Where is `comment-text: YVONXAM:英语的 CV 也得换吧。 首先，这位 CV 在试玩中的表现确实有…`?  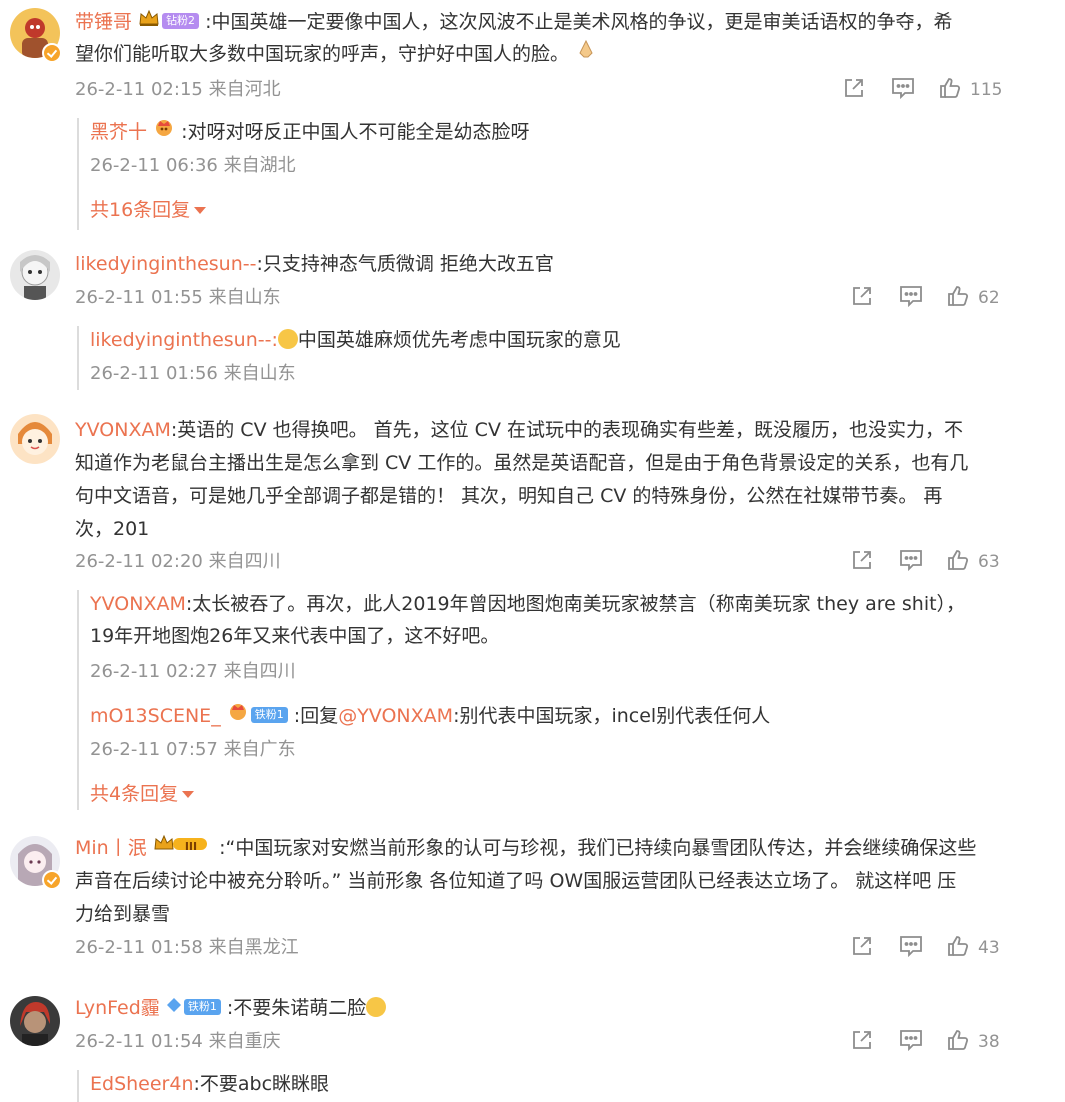 comment-text: YVONXAM:英语的 CV 也得换吧。 首先，这位 CV 在试玩中的表现确实有… is located at coordinates (519, 430).